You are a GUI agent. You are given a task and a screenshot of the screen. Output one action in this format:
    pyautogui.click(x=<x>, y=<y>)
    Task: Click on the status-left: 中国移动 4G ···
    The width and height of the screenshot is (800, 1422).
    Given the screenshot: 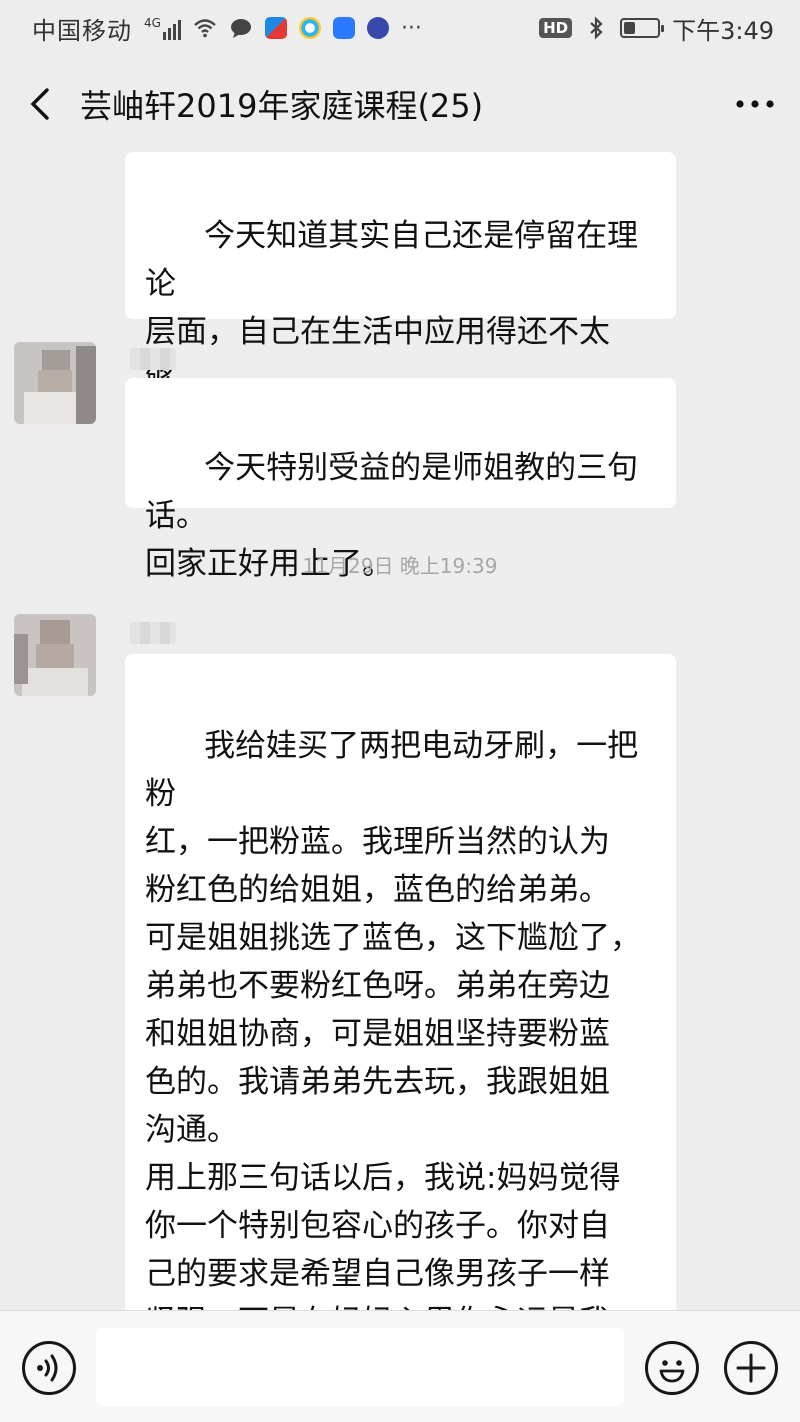 What is the action you would take?
    pyautogui.click(x=227, y=28)
    